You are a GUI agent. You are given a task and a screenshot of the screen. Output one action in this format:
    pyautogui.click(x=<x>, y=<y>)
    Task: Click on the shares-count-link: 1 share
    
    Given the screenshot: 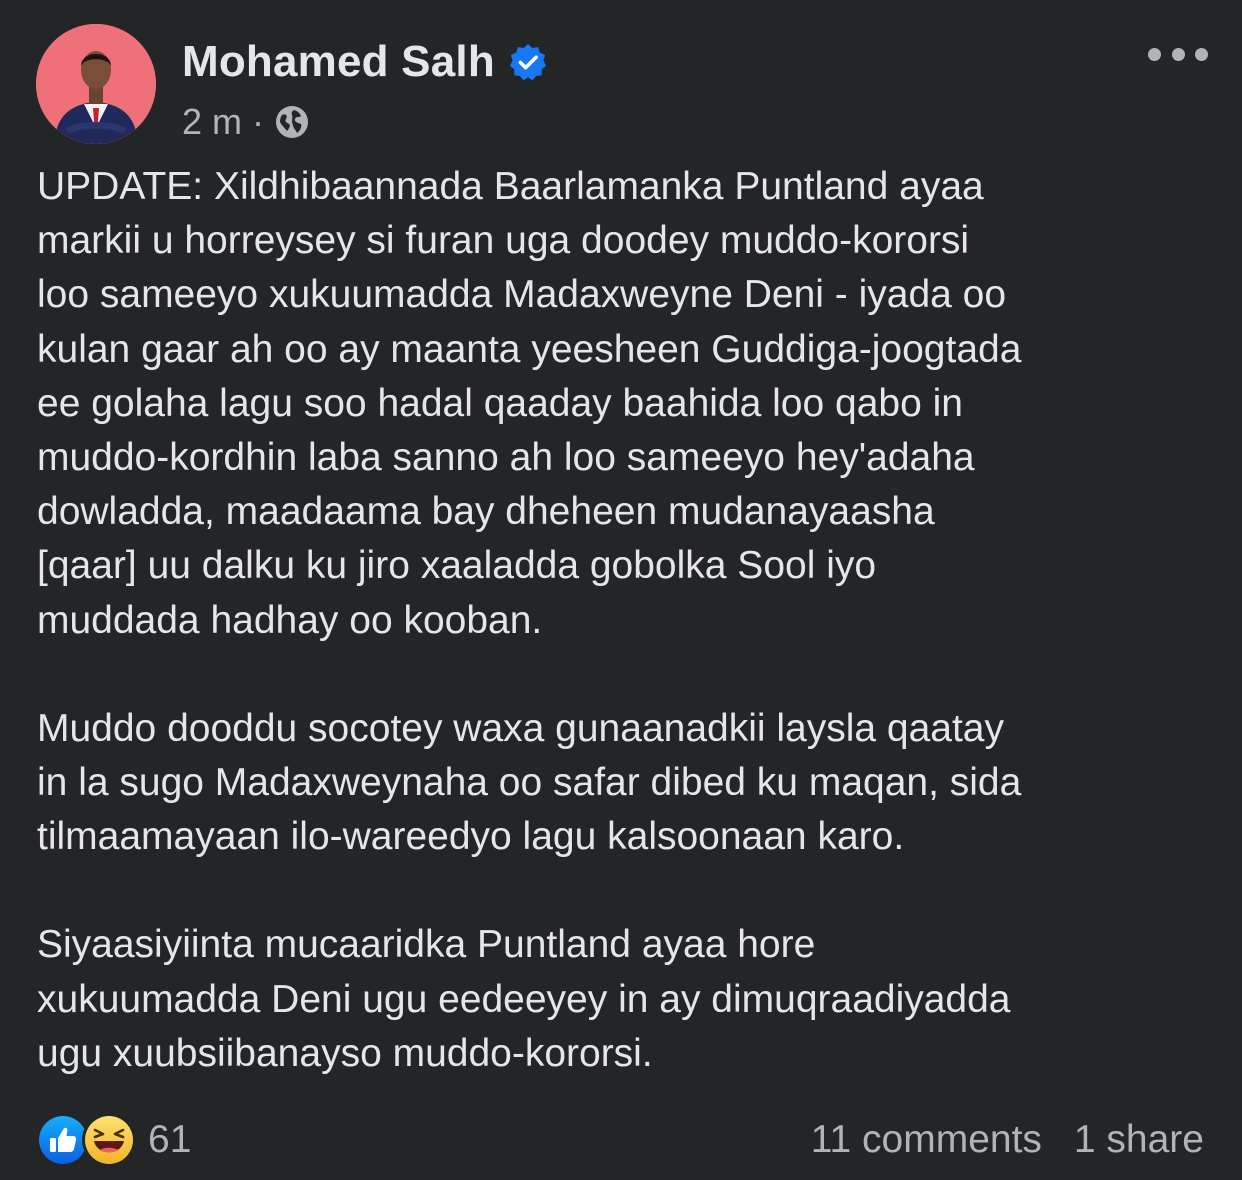 What is the action you would take?
    pyautogui.click(x=1139, y=1140)
    